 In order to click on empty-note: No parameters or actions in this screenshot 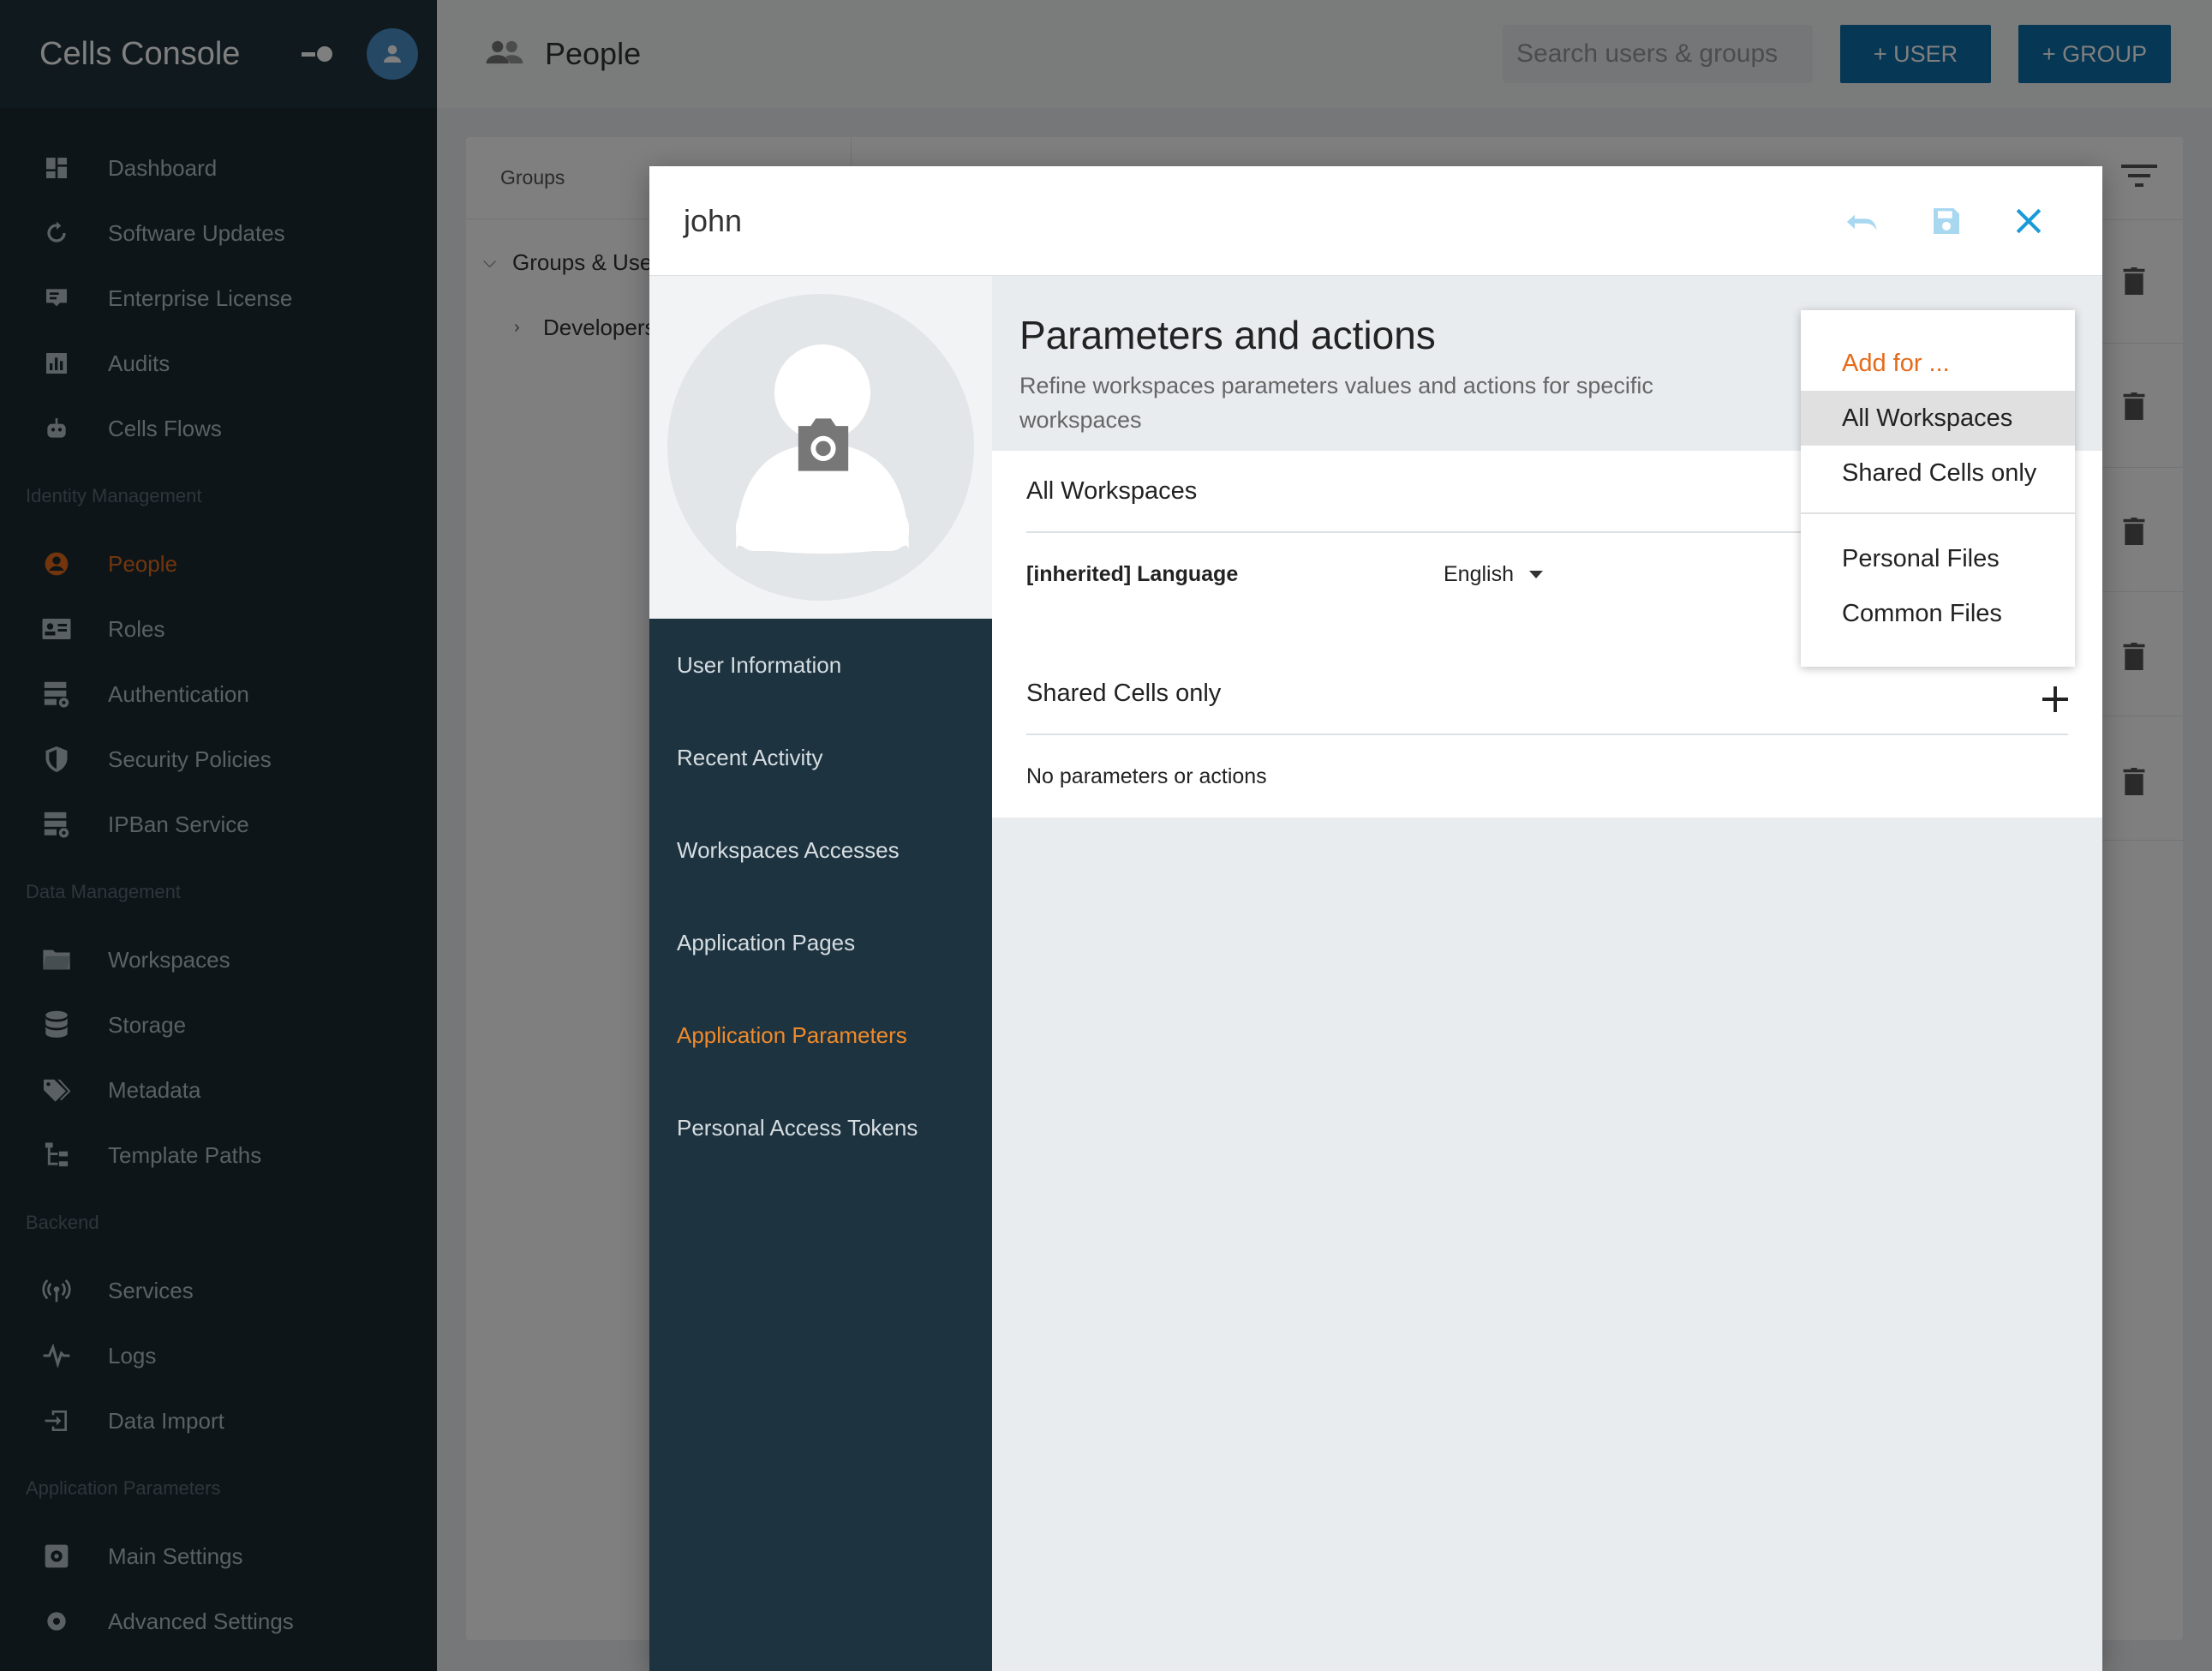, I will do `click(1146, 776)`.